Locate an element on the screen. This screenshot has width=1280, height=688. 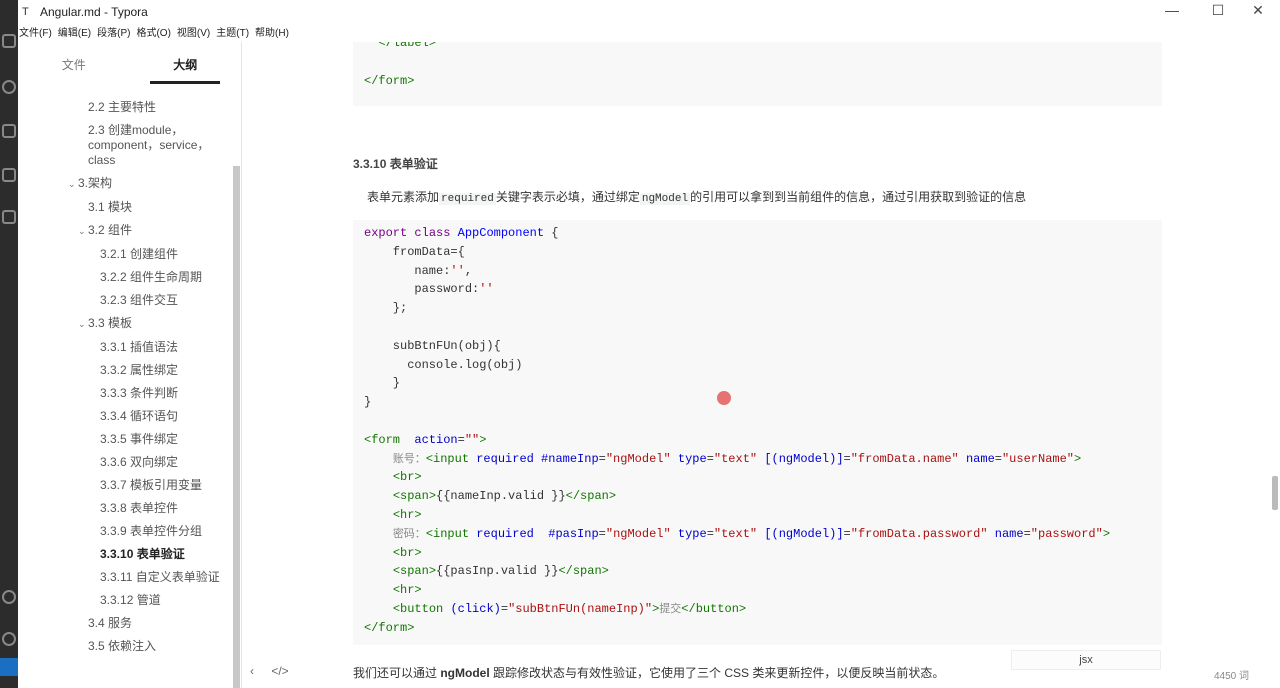
outline-item: 3.3.8 表单控件 is located at coordinates (124, 508).